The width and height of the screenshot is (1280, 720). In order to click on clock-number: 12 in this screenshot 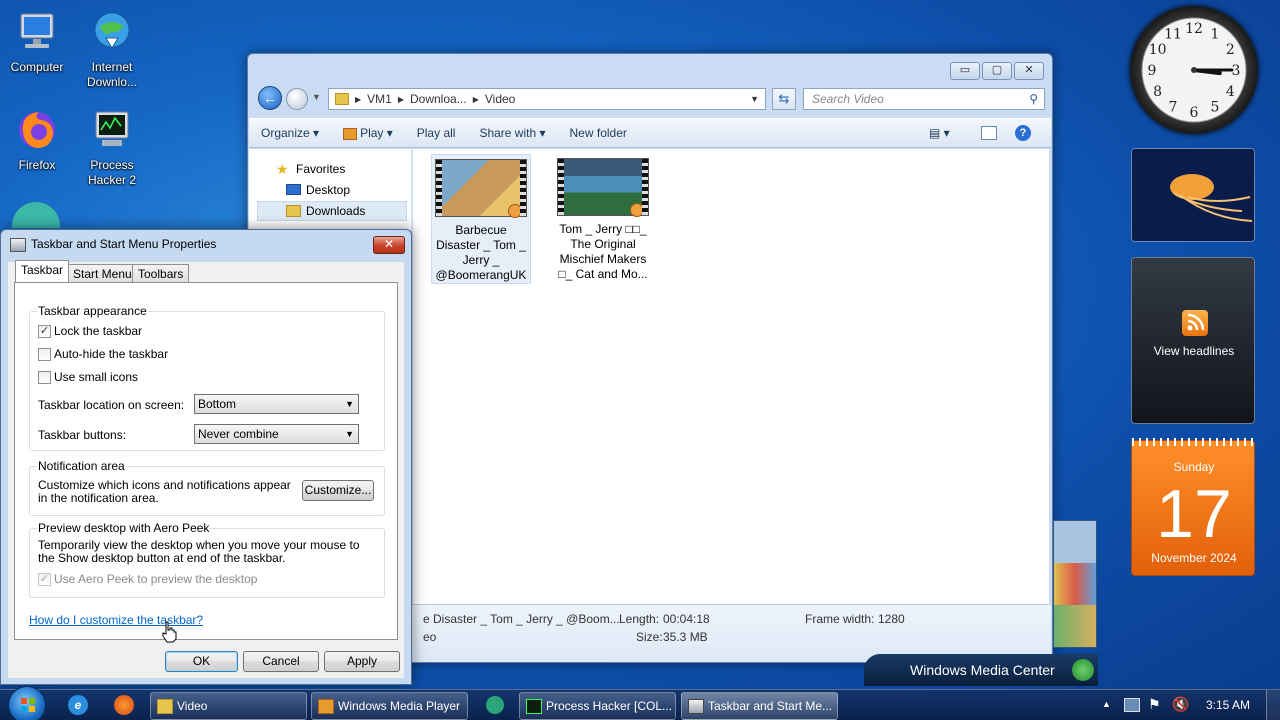, I will do `click(1194, 29)`.